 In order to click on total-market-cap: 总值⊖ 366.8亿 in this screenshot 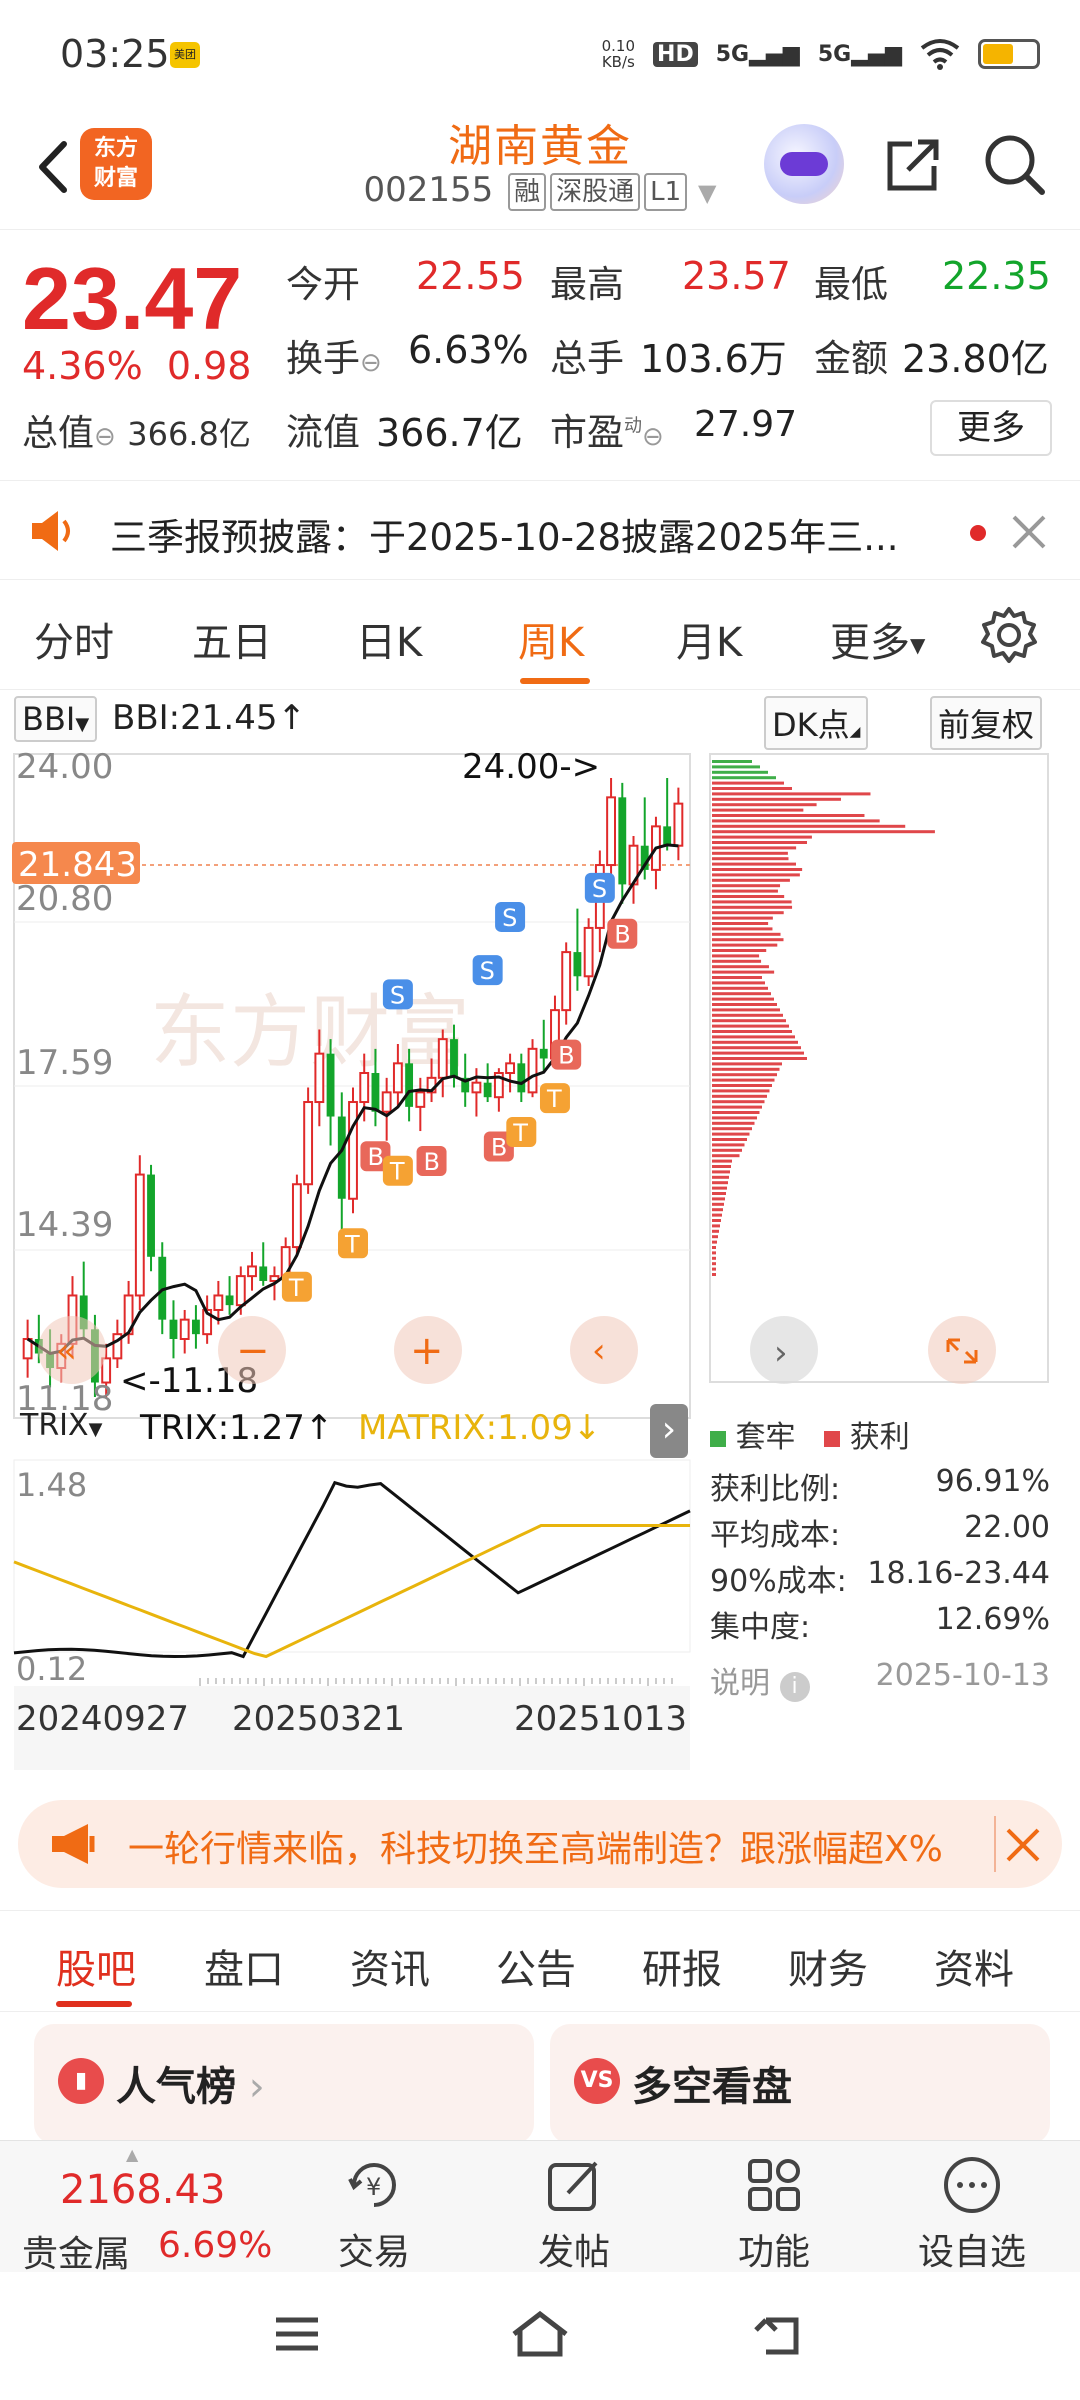, I will do `click(136, 433)`.